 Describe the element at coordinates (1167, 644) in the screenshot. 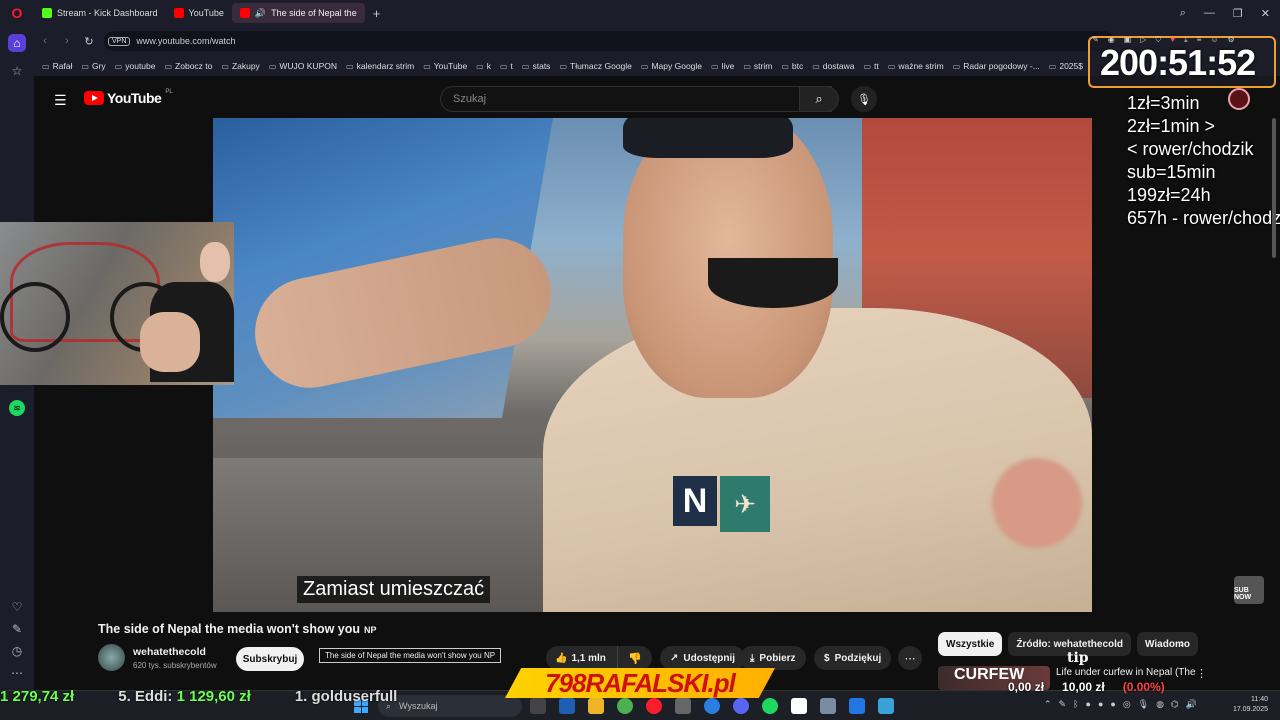

I see `chip-news: Wiadomo` at that location.